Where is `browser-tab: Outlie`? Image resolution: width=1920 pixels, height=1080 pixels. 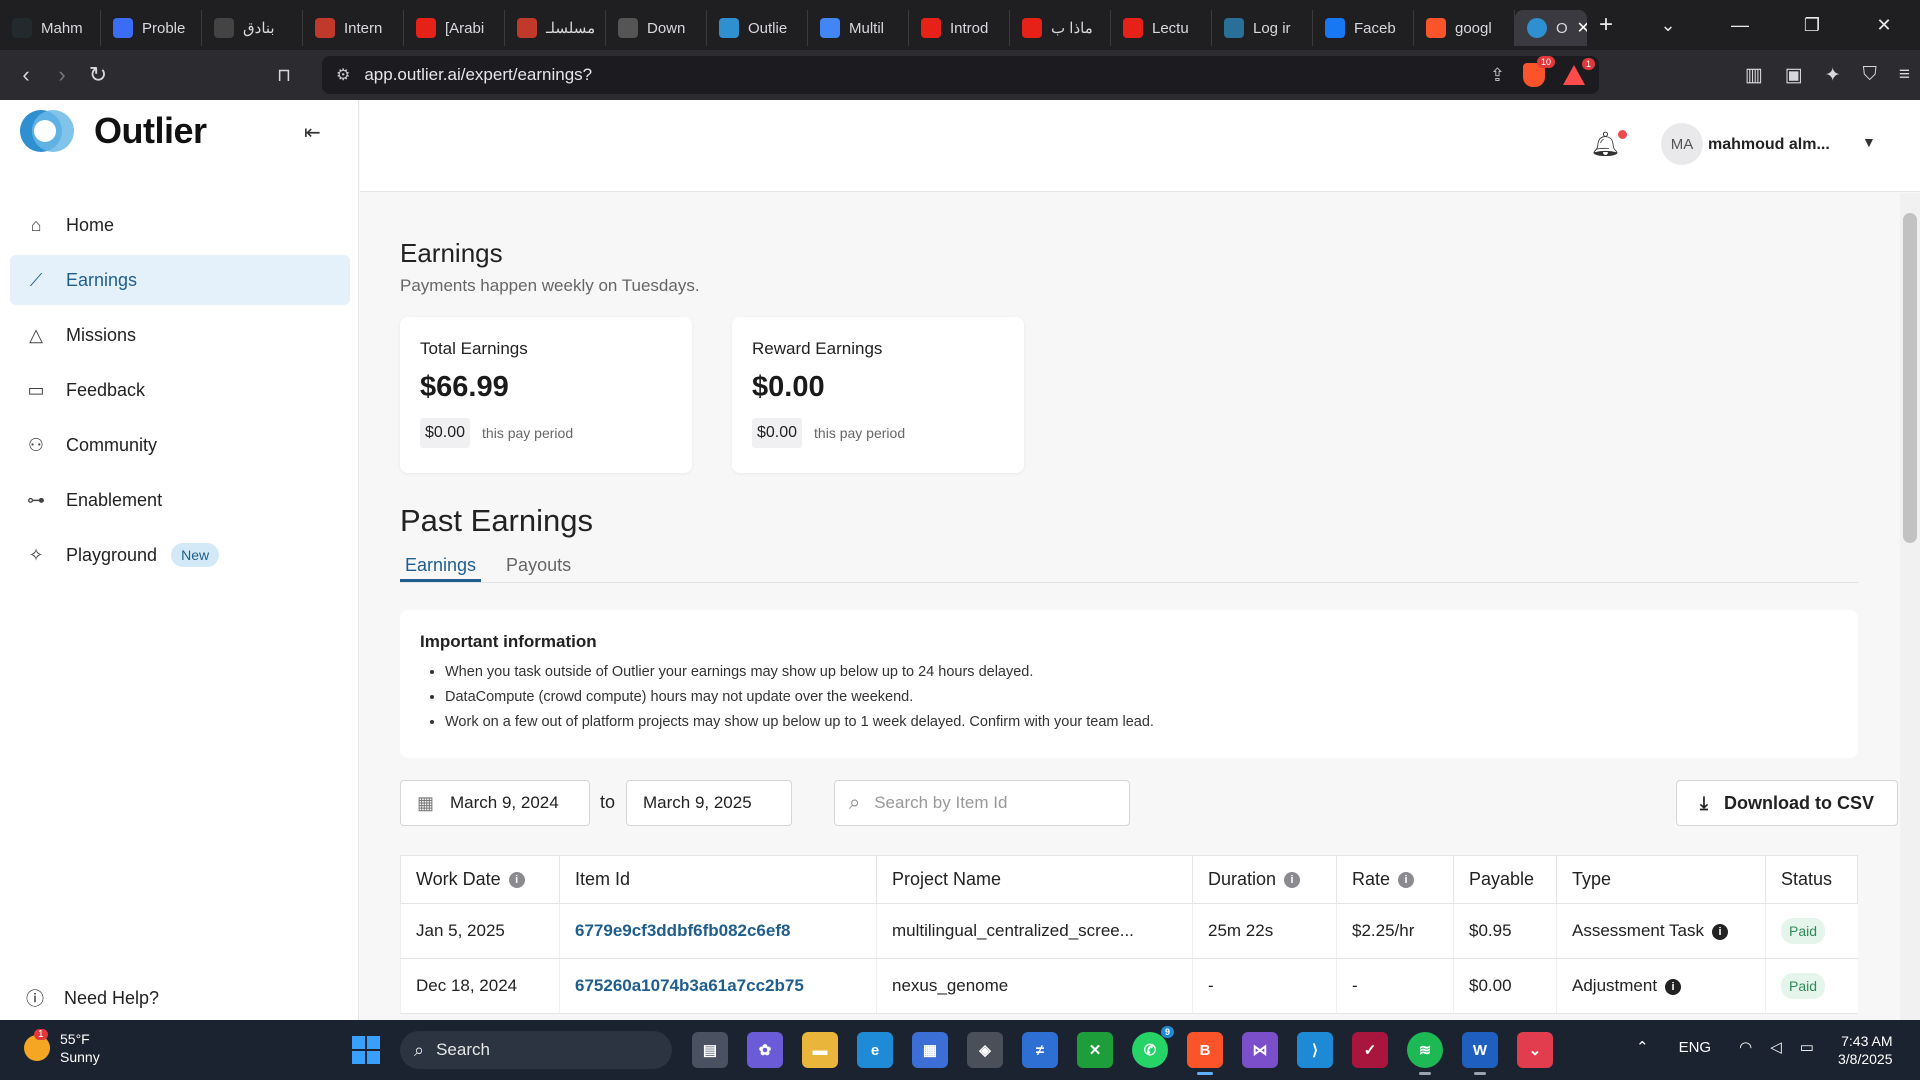 browser-tab: Outlie is located at coordinates (757, 28).